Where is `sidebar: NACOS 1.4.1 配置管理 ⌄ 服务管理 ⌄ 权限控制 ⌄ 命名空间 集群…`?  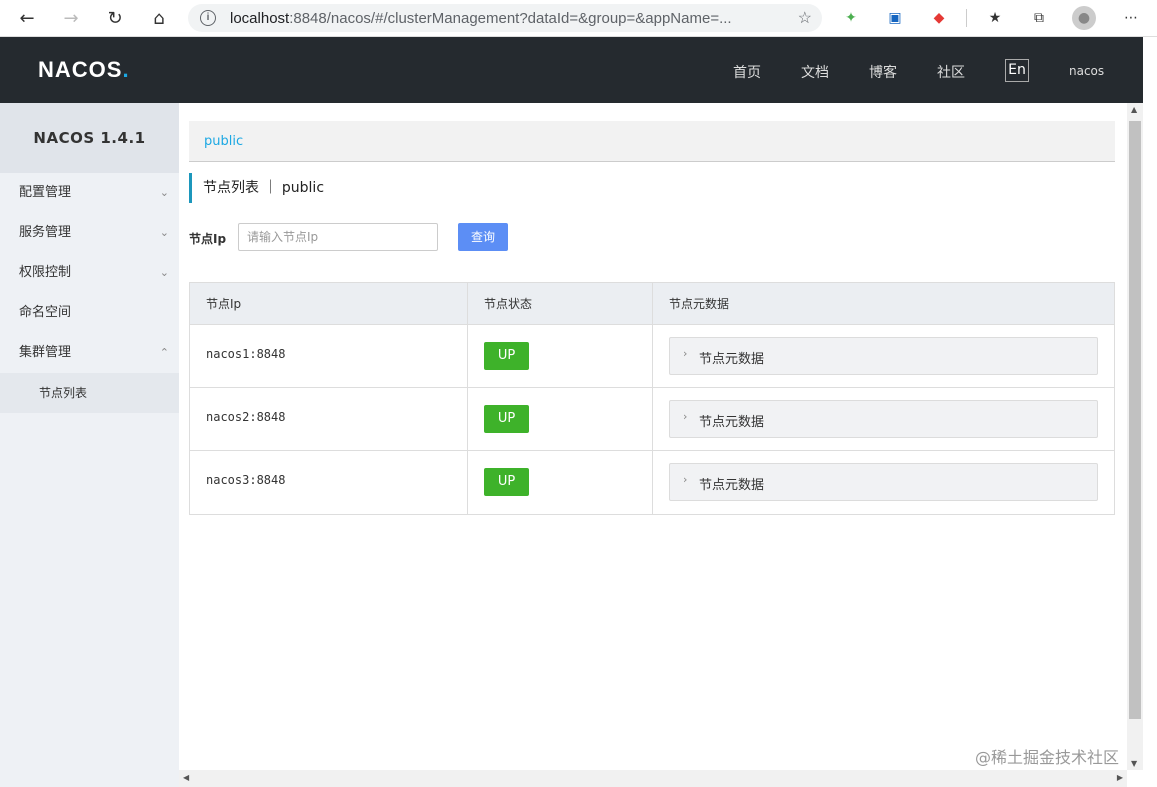 sidebar: NACOS 1.4.1 配置管理 ⌄ 服务管理 ⌄ 权限控制 ⌄ 命名空间 集群… is located at coordinates (89, 445).